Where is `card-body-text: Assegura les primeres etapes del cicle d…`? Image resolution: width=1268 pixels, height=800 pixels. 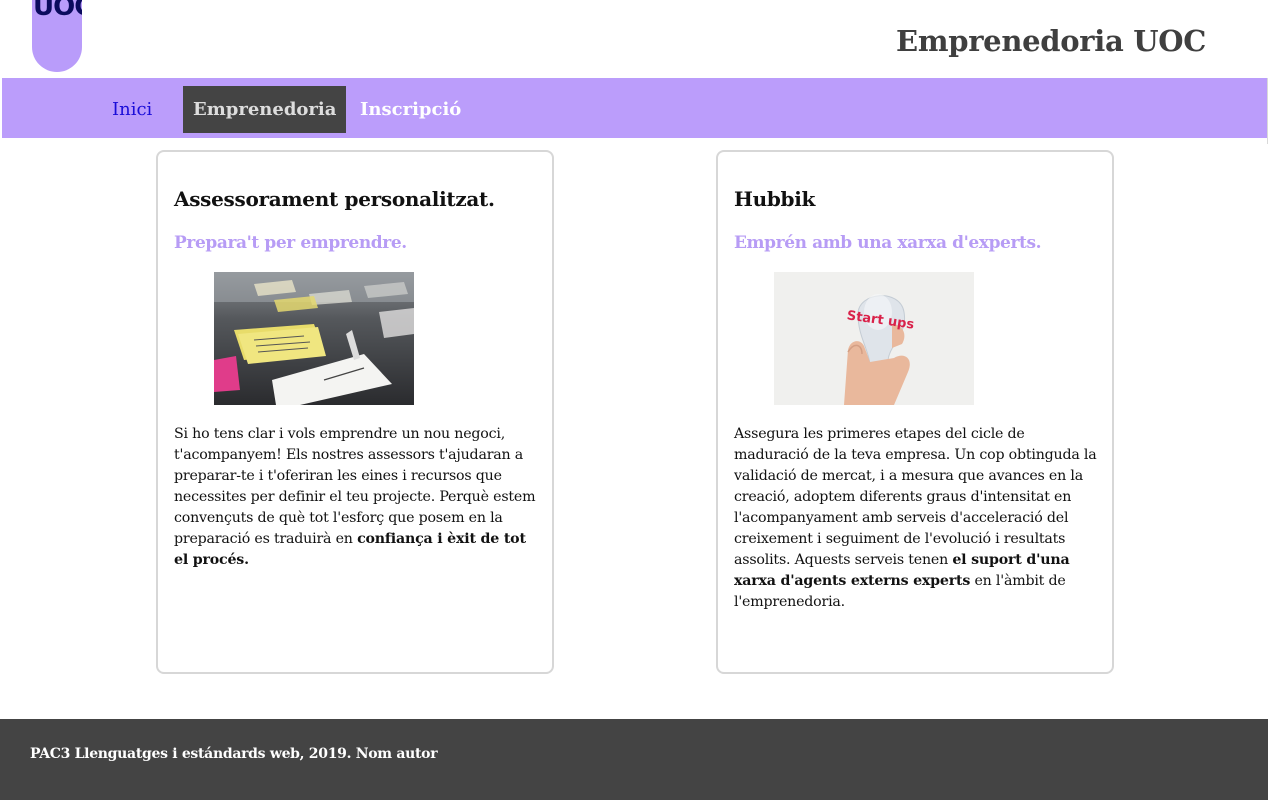 card-body-text: Assegura les primeres etapes del cicle d… is located at coordinates (915, 497).